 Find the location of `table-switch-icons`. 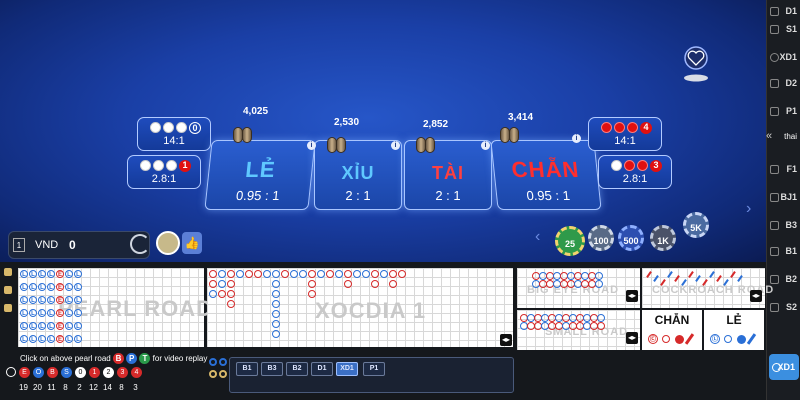

table-switch-icons is located at coordinates (217, 370).